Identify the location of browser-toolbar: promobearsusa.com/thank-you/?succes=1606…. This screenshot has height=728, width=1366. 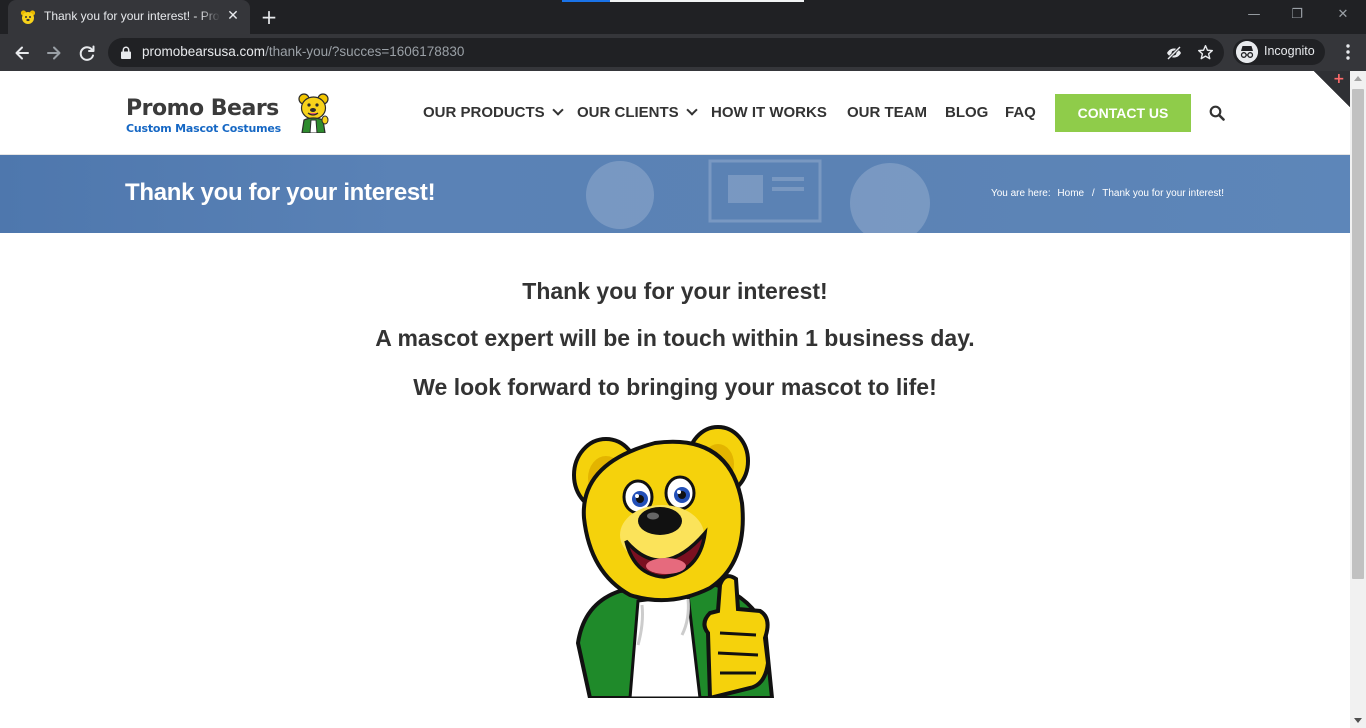
(683, 52).